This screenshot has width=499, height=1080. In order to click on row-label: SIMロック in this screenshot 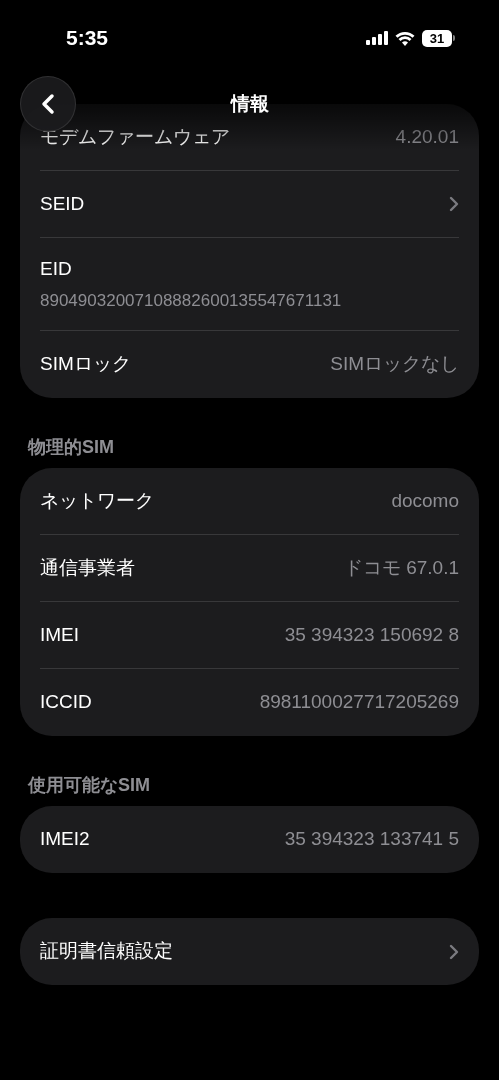, I will do `click(85, 364)`.